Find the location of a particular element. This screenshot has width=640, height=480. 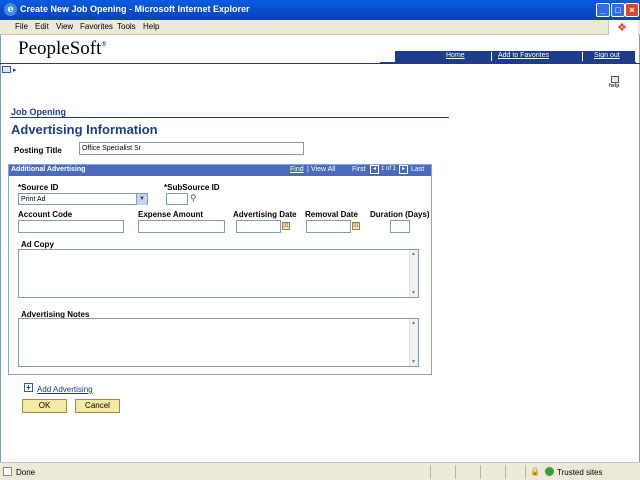

advertising-notes-textarea: ▲ ▼ is located at coordinates (218, 342).